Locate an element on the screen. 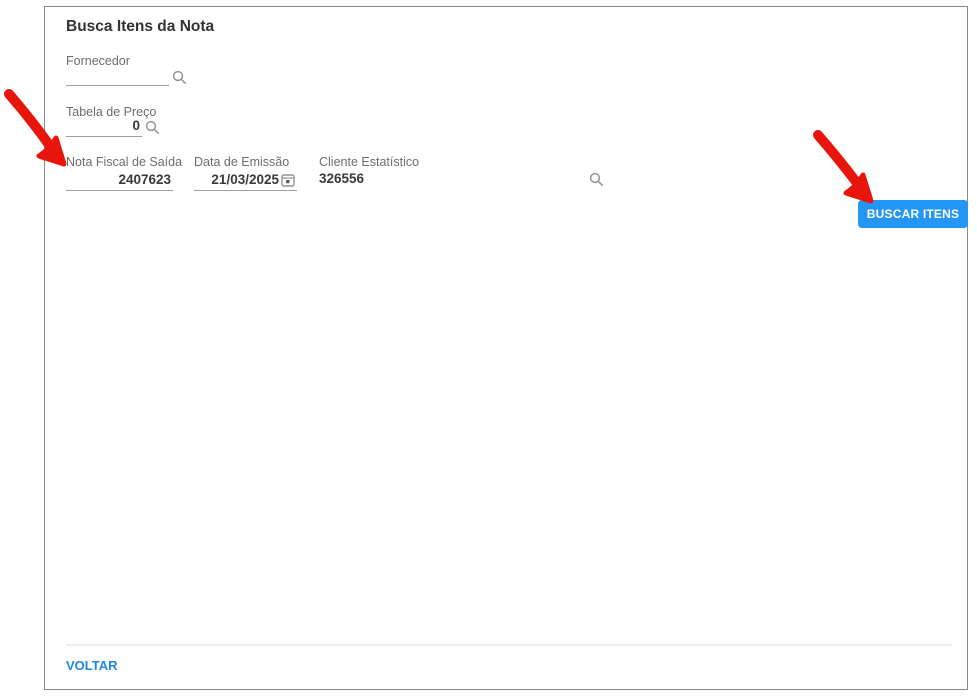 Image resolution: width=977 pixels, height=696 pixels. data-de-emissao-input is located at coordinates (237, 181).